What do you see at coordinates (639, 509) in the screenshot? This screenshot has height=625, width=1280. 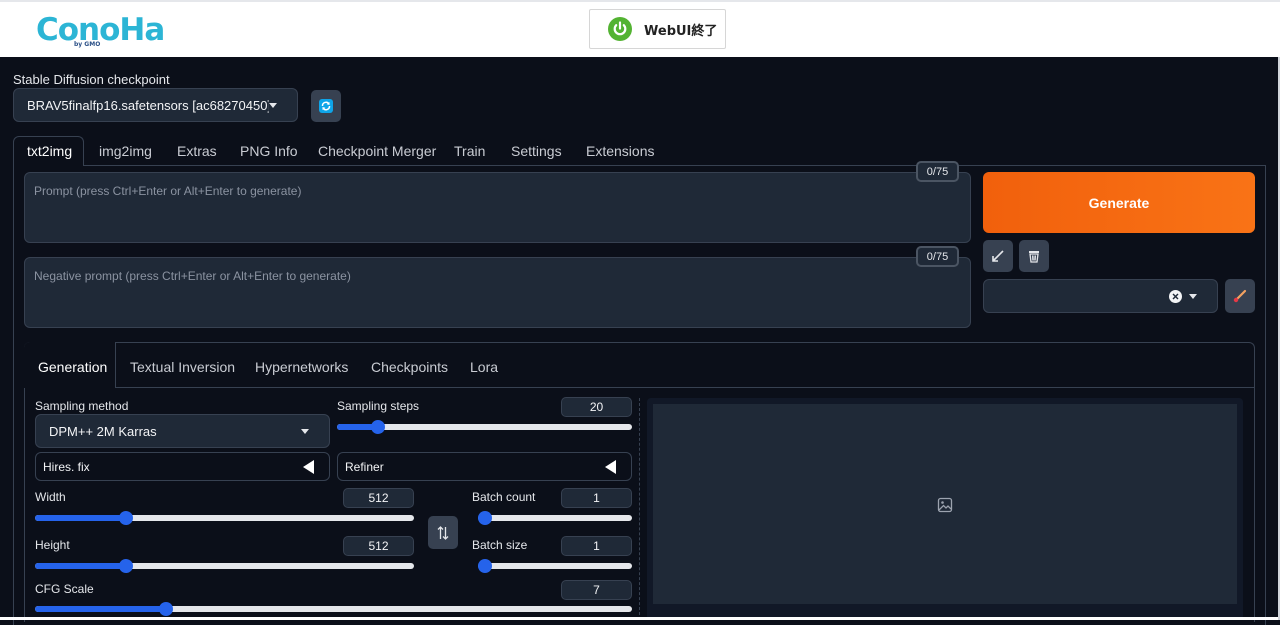 I see `column-divider` at bounding box center [639, 509].